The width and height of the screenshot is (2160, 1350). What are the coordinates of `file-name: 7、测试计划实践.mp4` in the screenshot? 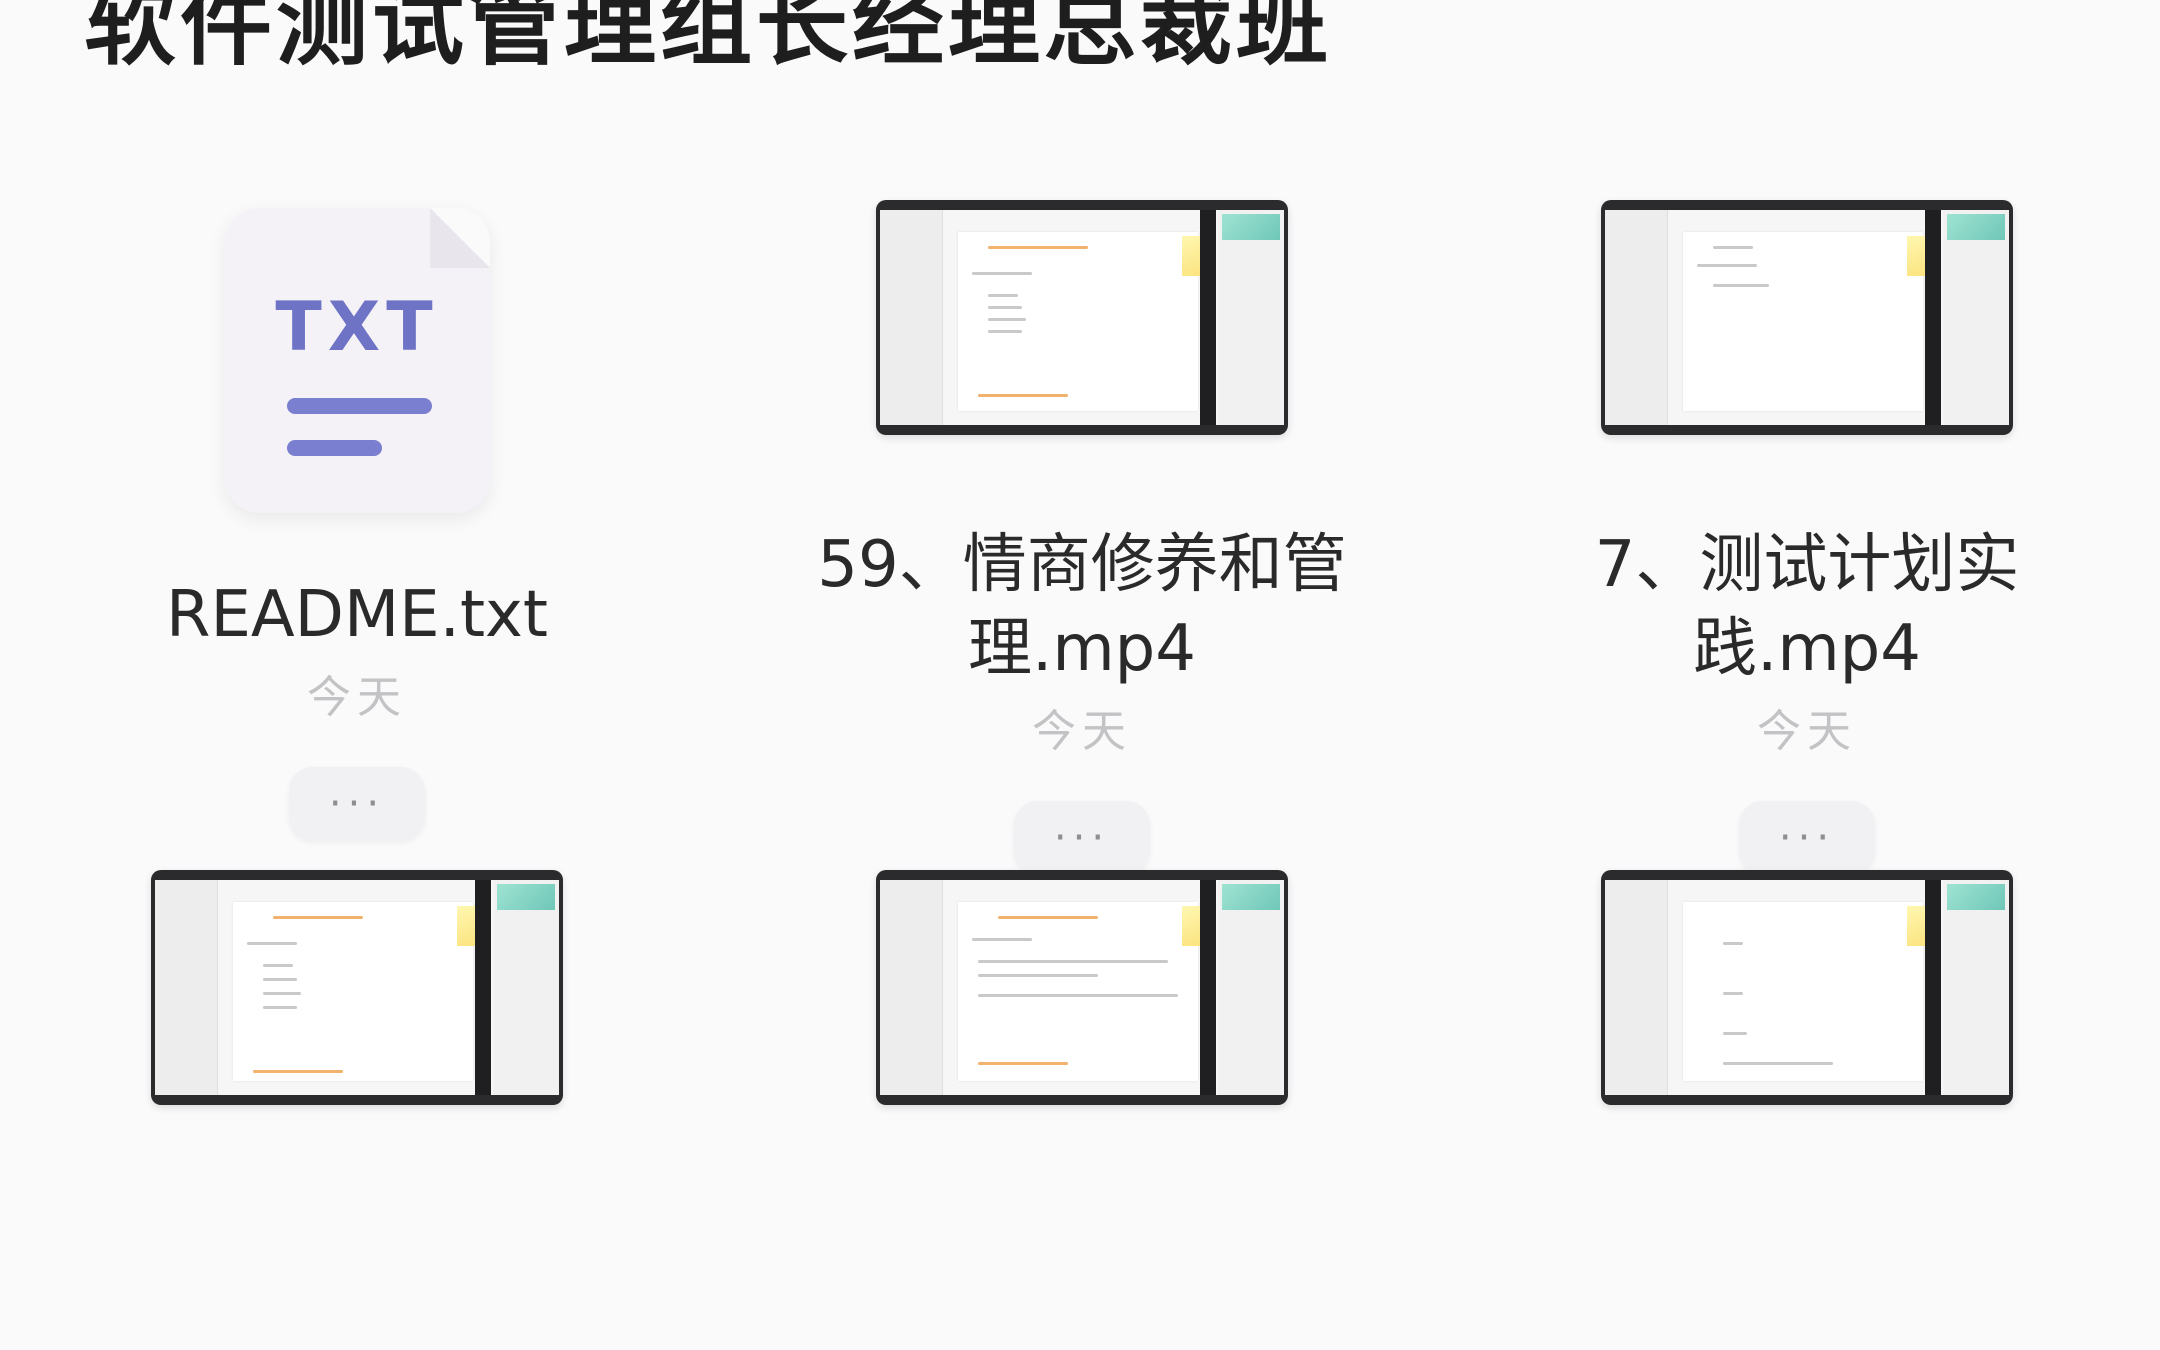 It's located at (1807, 607).